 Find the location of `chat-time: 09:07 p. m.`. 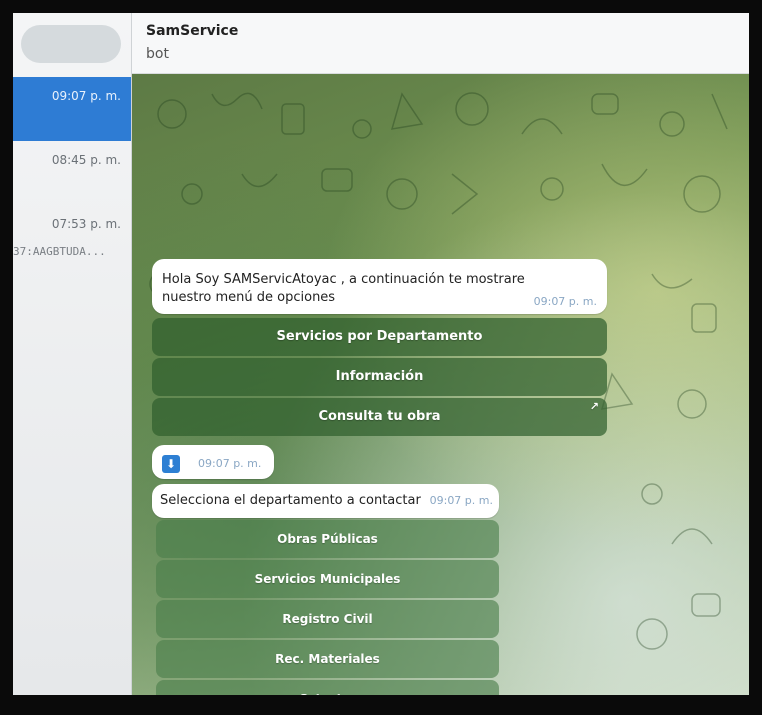

chat-time: 09:07 p. m. is located at coordinates (86, 96).